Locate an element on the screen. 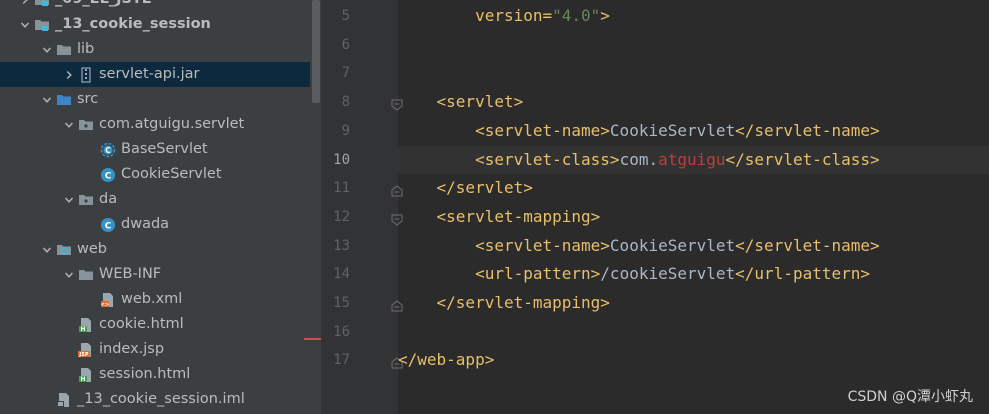  tree-item: com.atguigu.servlet is located at coordinates (155, 124).